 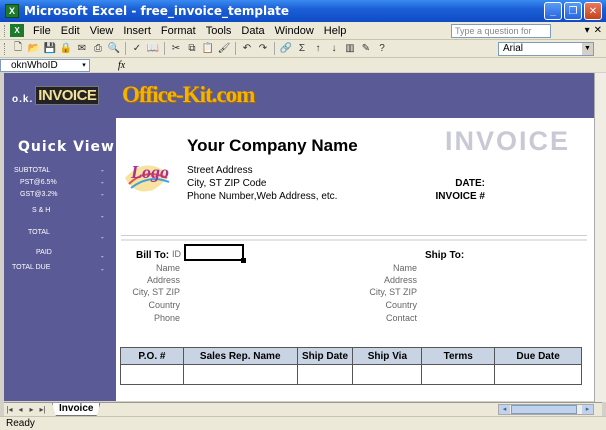 I want to click on ship-via-cell, so click(x=387, y=374).